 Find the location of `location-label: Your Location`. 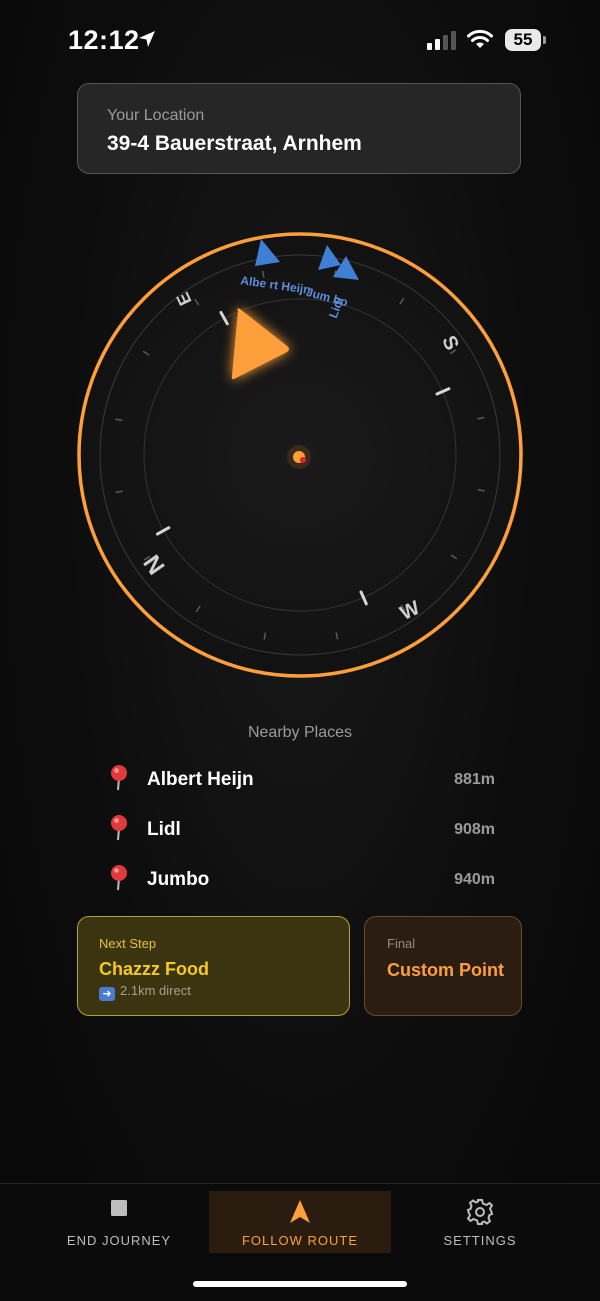

location-label: Your Location is located at coordinates (156, 115).